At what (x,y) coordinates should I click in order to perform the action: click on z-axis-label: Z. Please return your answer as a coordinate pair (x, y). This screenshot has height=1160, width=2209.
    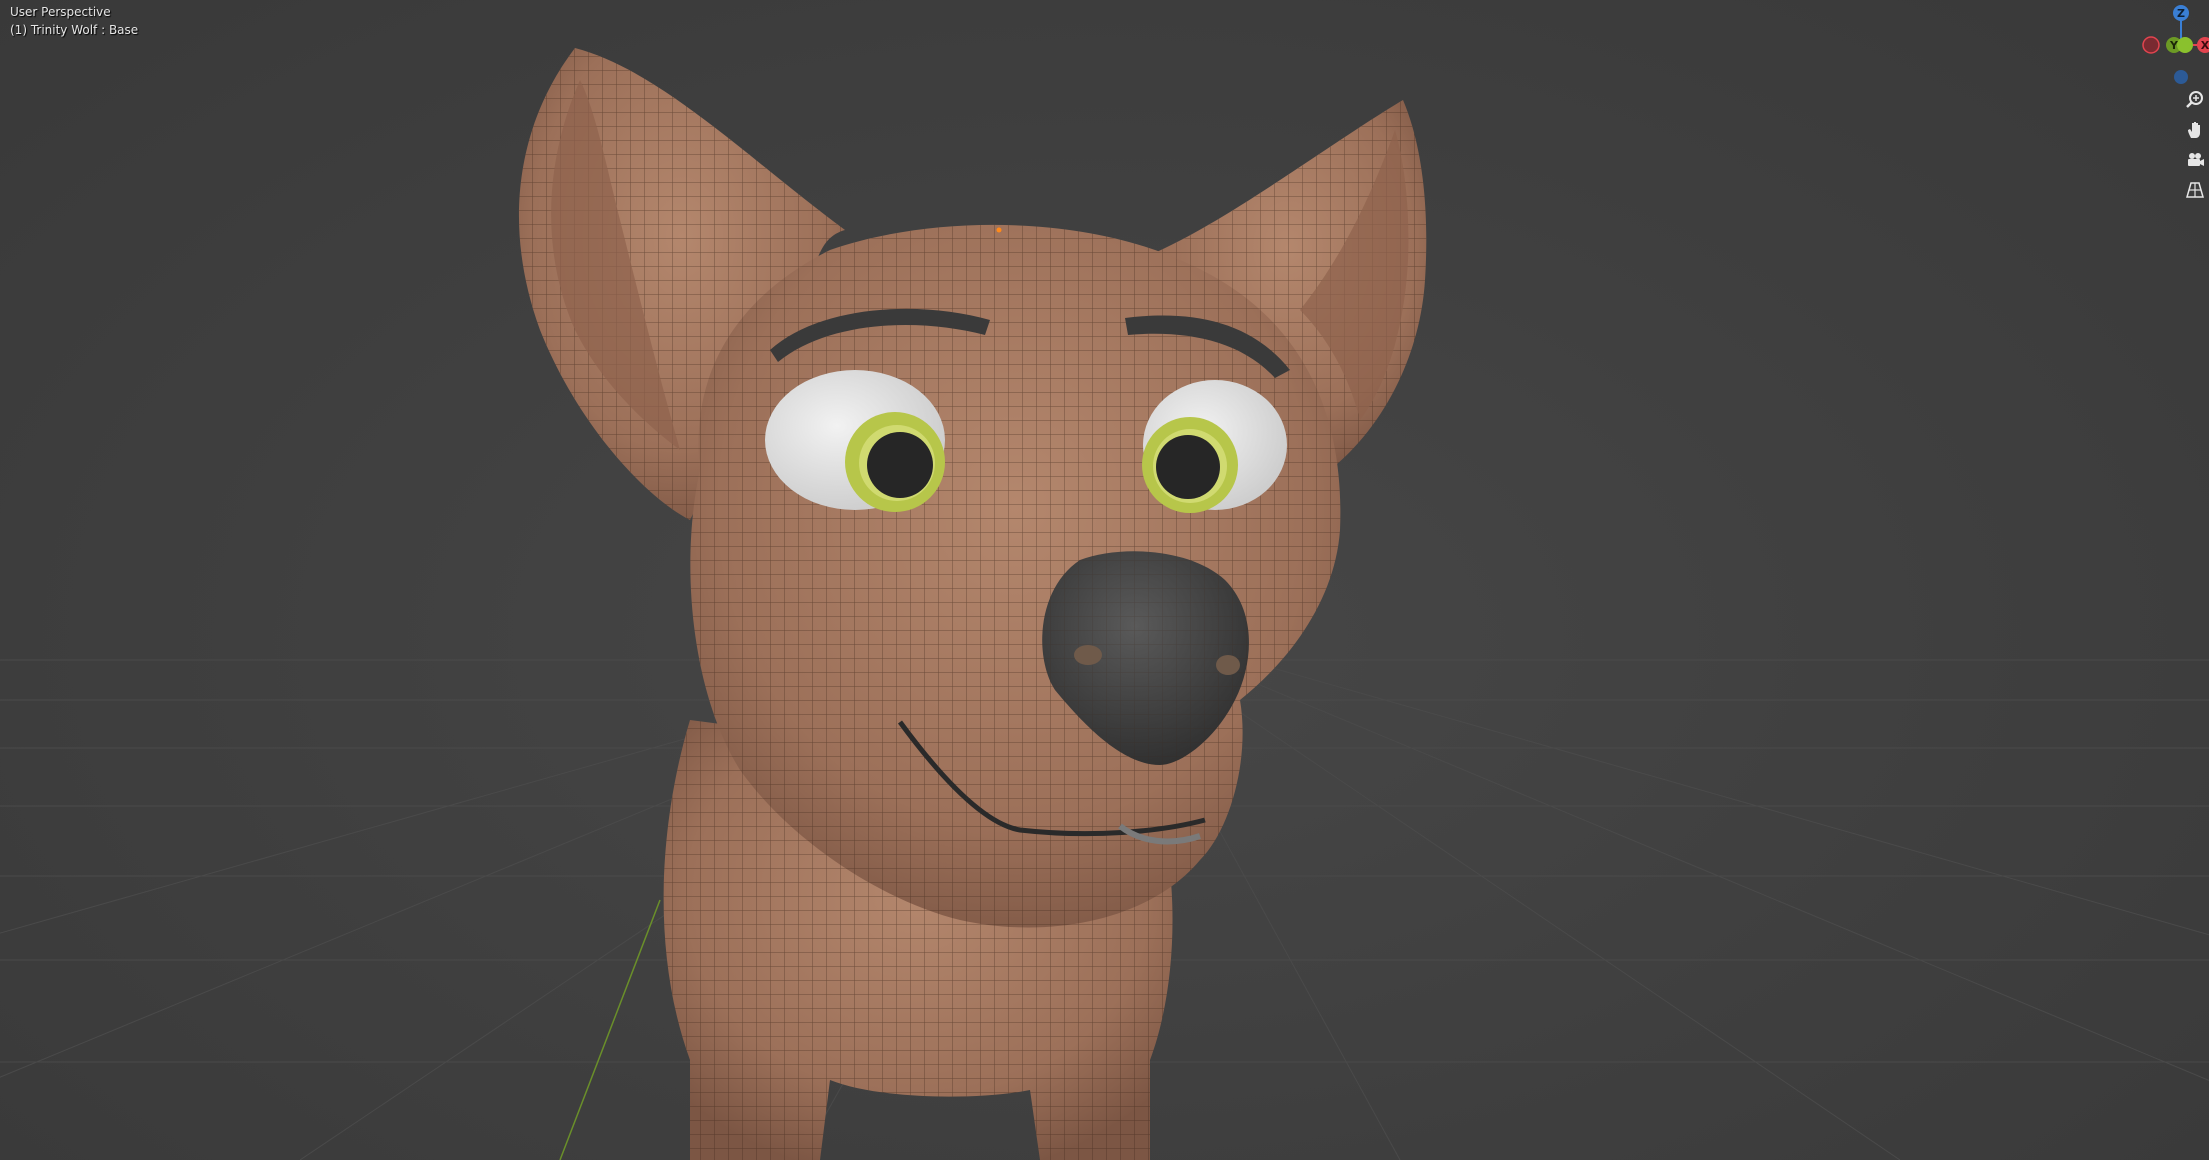
    Looking at the image, I should click on (2181, 13).